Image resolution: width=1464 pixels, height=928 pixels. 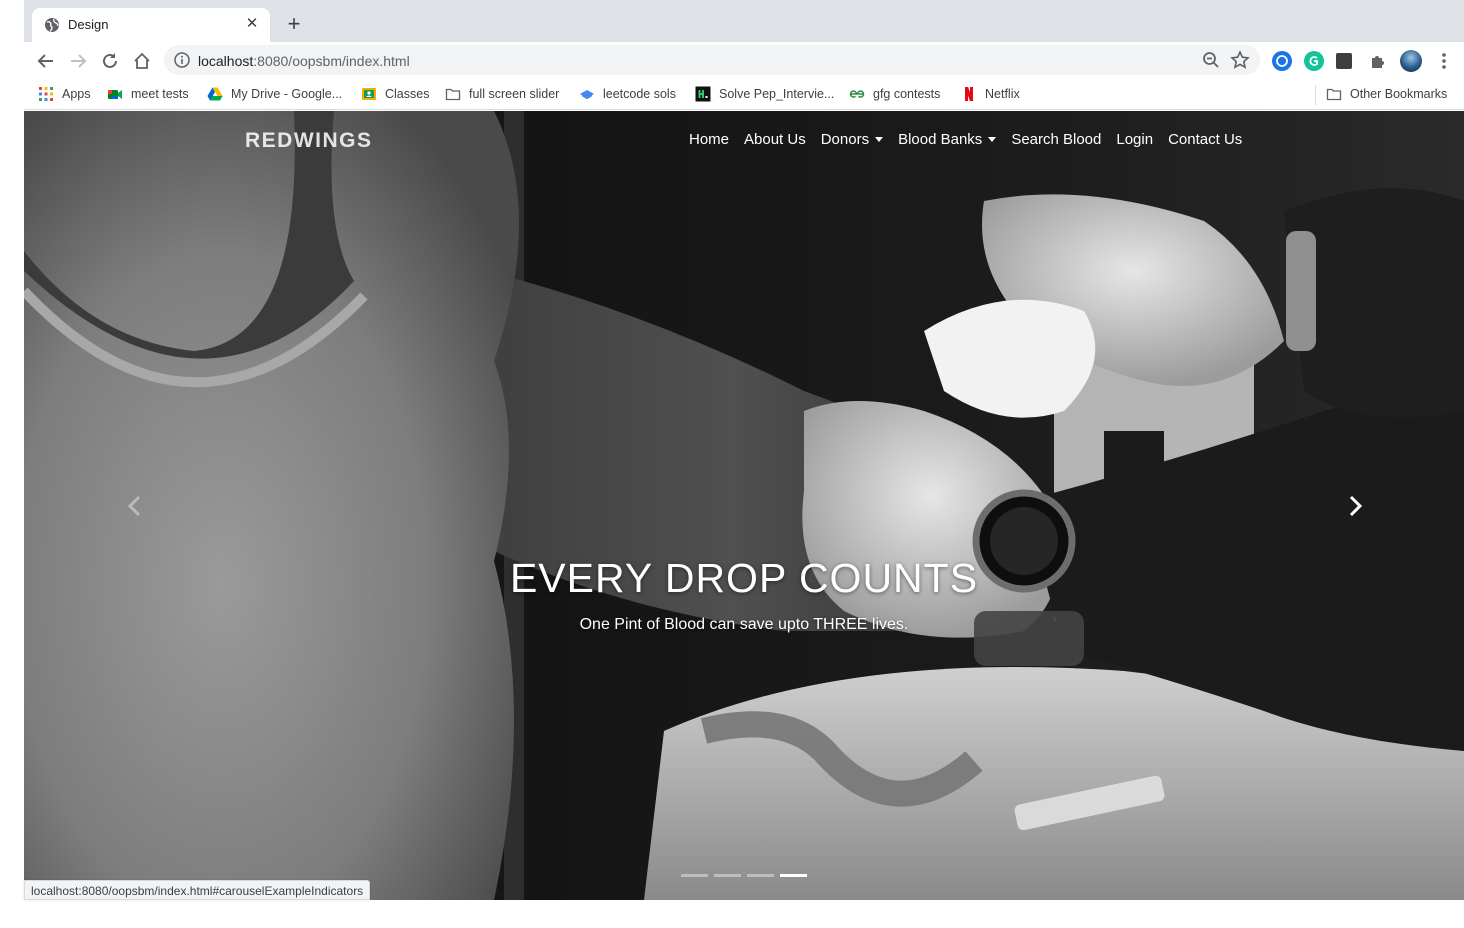 What do you see at coordinates (969, 94) in the screenshot?
I see `netflix-icon` at bounding box center [969, 94].